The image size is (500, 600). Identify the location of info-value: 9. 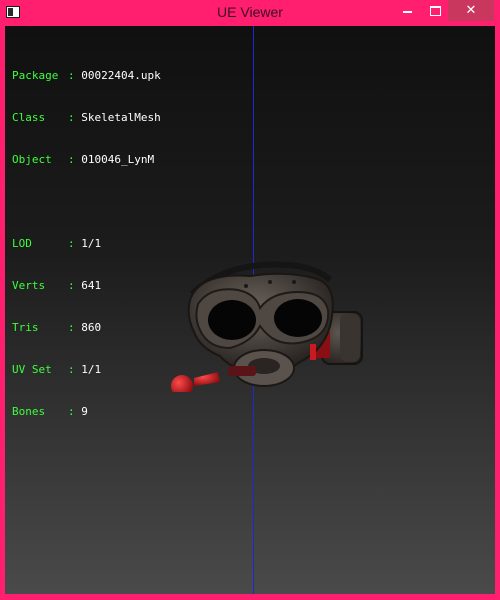
(84, 411).